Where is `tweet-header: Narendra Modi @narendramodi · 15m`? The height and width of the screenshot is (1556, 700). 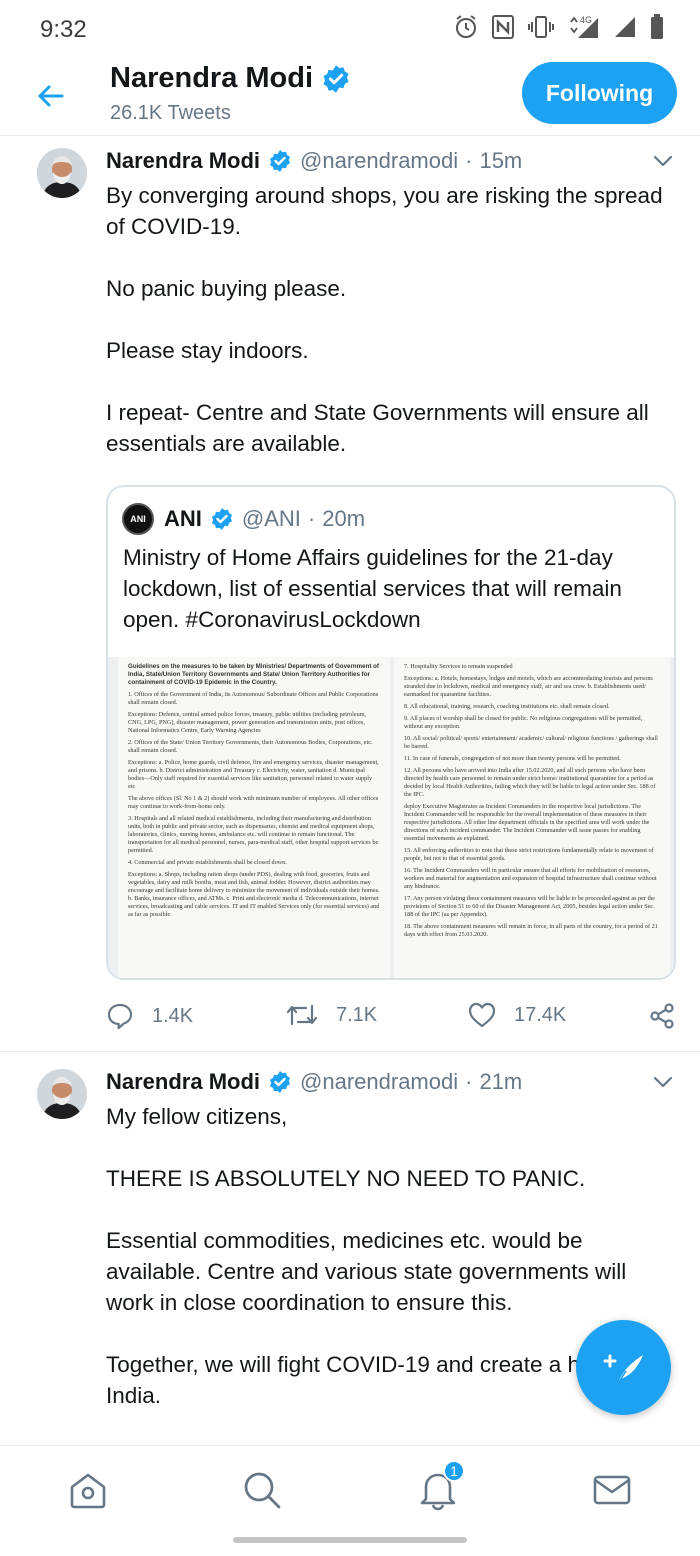 tweet-header: Narendra Modi @narendramodi · 15m is located at coordinates (314, 161).